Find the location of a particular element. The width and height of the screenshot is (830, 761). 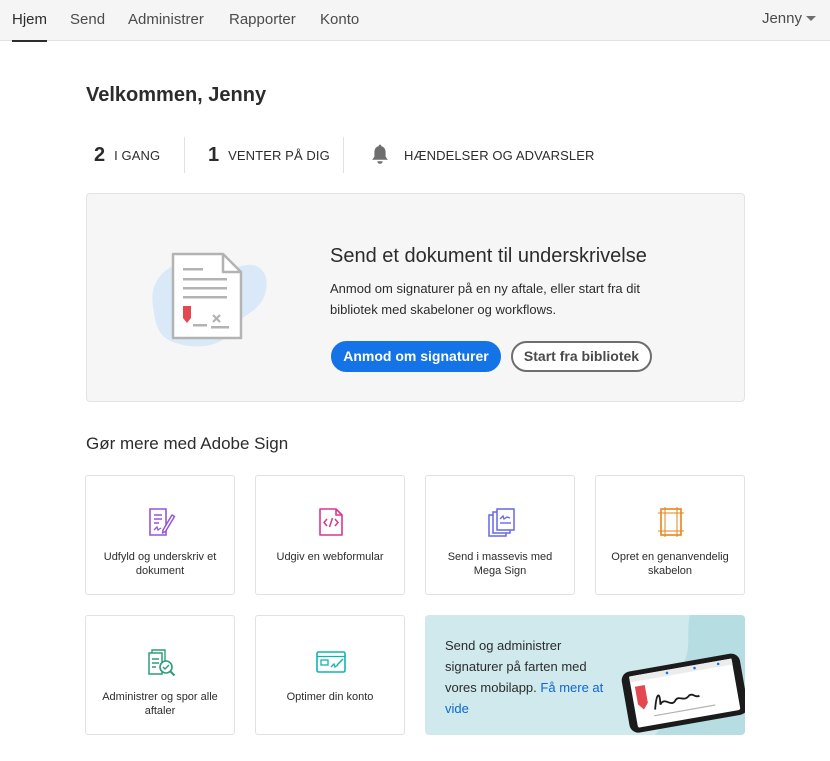

mobile-phone-signature-icon is located at coordinates (683, 675).